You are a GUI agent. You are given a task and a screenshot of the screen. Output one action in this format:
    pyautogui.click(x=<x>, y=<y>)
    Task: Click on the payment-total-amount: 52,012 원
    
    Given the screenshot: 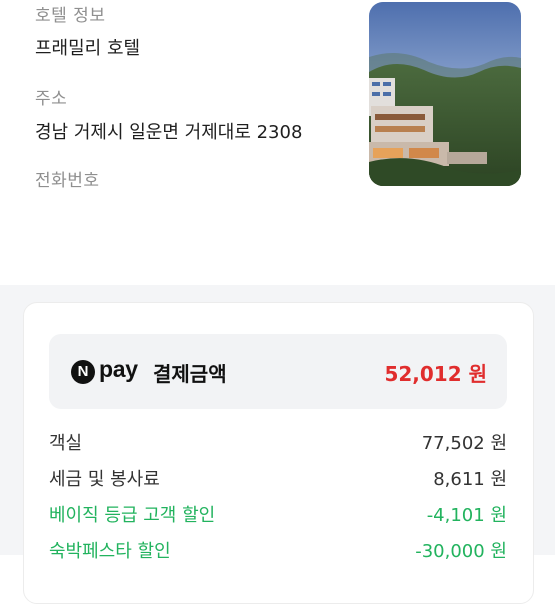 What is the action you would take?
    pyautogui.click(x=435, y=374)
    